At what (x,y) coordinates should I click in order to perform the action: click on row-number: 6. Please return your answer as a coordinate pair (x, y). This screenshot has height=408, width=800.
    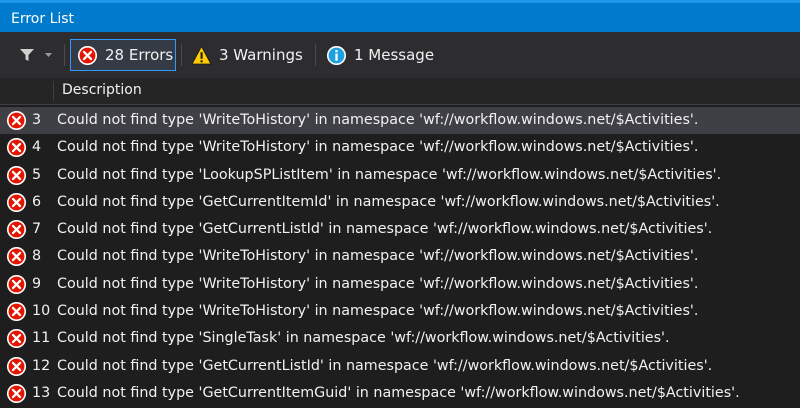
    Looking at the image, I should click on (37, 201).